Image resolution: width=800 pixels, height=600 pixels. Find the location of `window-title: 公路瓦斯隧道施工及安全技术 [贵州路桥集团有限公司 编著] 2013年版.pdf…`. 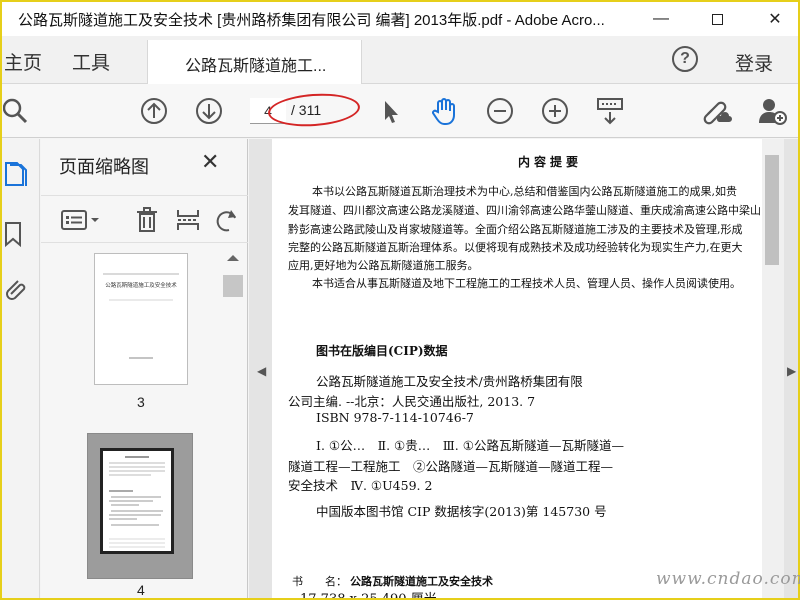

window-title: 公路瓦斯隧道施工及安全技术 [贵州路桥集团有限公司 编著] 2013年版.pdf… is located at coordinates (311, 20).